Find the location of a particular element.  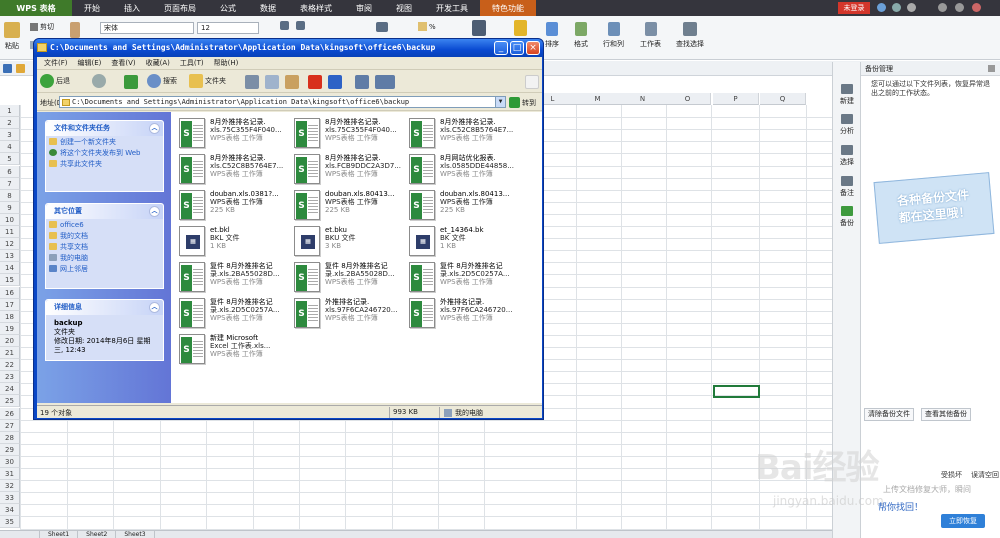

row-header: 28 is located at coordinates (10, 437).